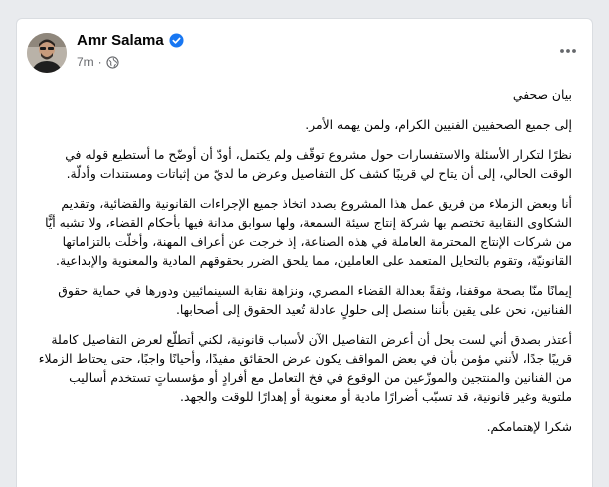 Image resolution: width=609 pixels, height=487 pixels. I want to click on author-name: Amr Salama, so click(120, 40).